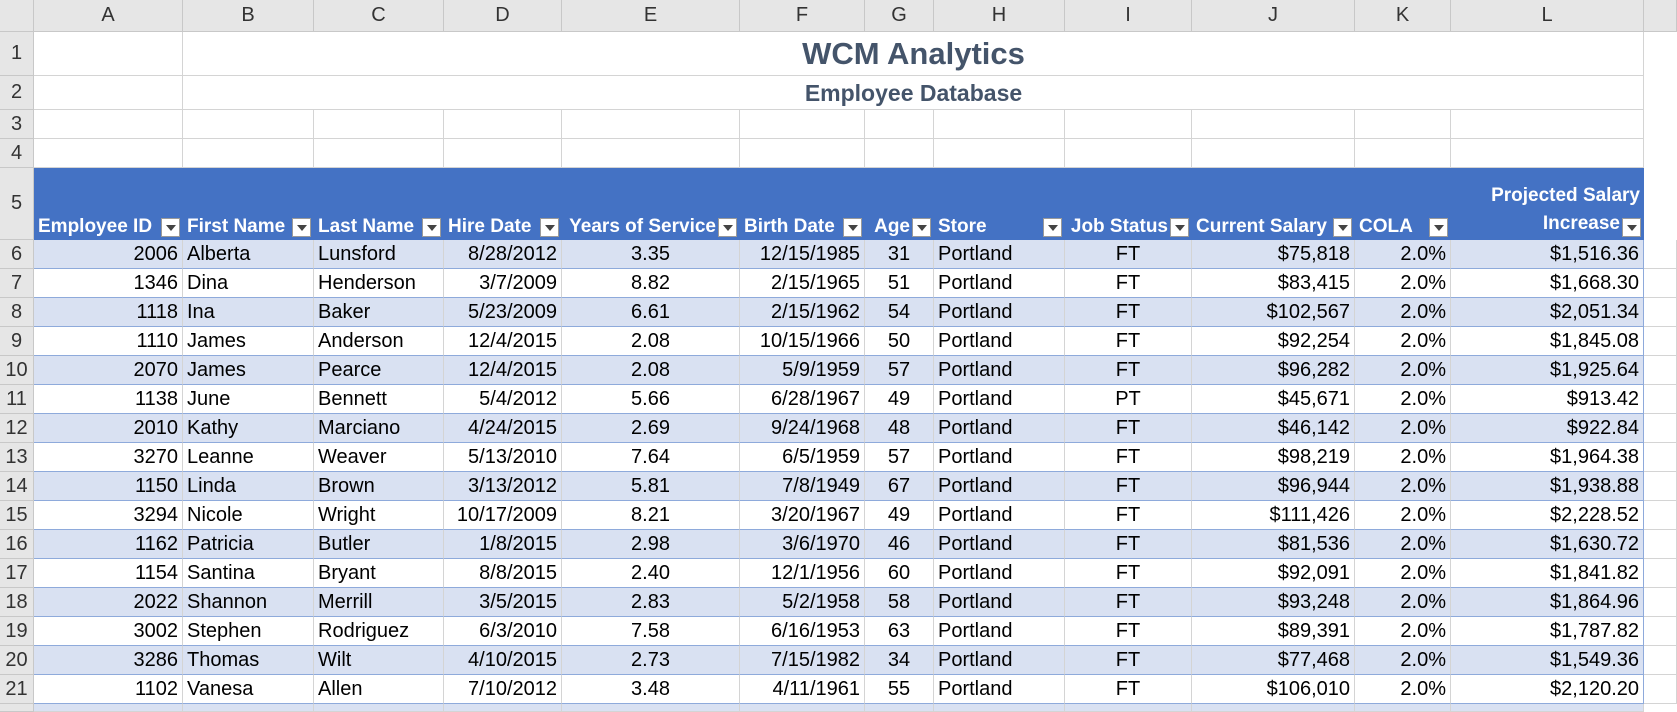 Image resolution: width=1677 pixels, height=712 pixels. What do you see at coordinates (17, 689) in the screenshot?
I see `row-header-21: 21` at bounding box center [17, 689].